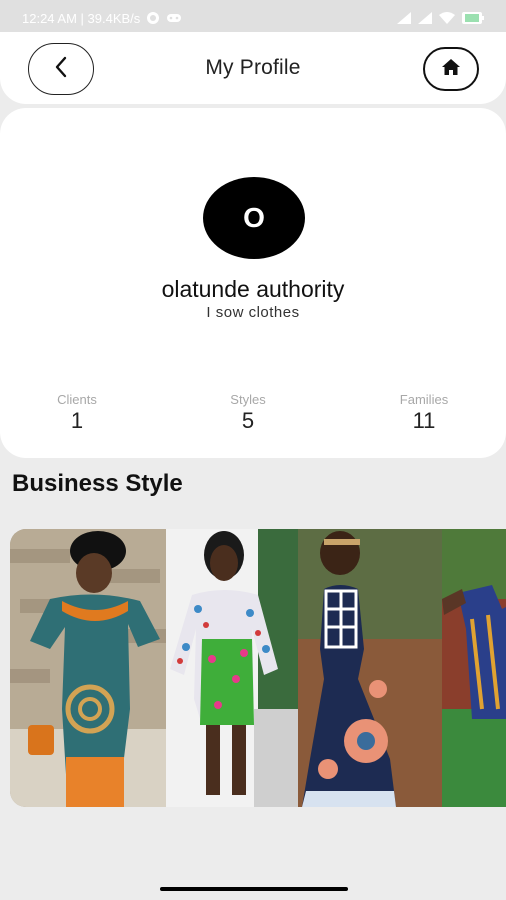 The height and width of the screenshot is (900, 506). I want to click on back-arrow-icon, so click(61, 69).